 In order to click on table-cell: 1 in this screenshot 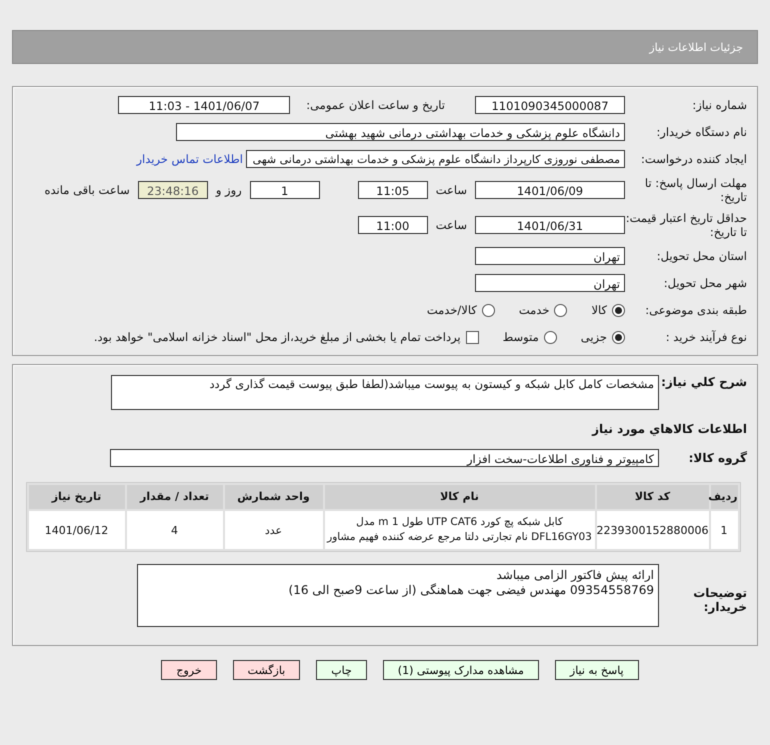, I will do `click(724, 530)`.